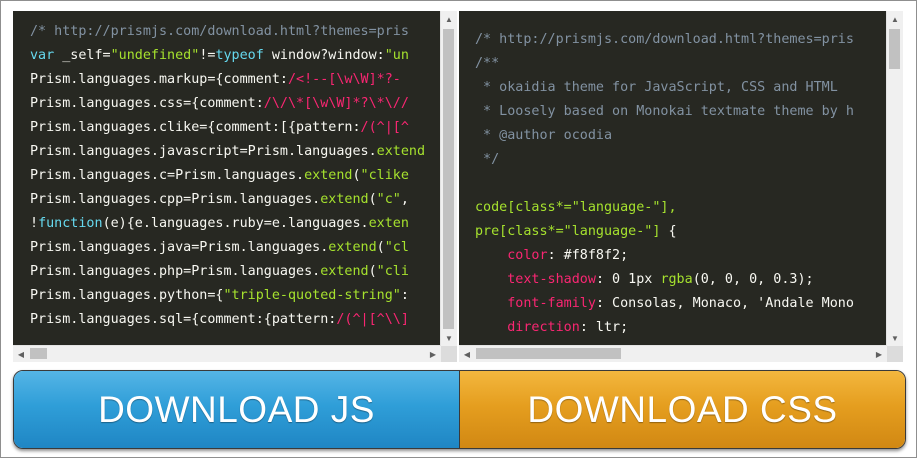  I want to click on code-token: Prism.languages.php=Prism.languages., so click(175, 271).